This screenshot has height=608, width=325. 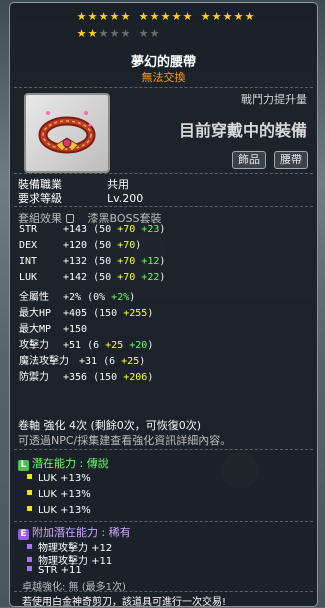 I want to click on transcend-info: 卓越強化: 無 (最多1次), so click(x=74, y=587).